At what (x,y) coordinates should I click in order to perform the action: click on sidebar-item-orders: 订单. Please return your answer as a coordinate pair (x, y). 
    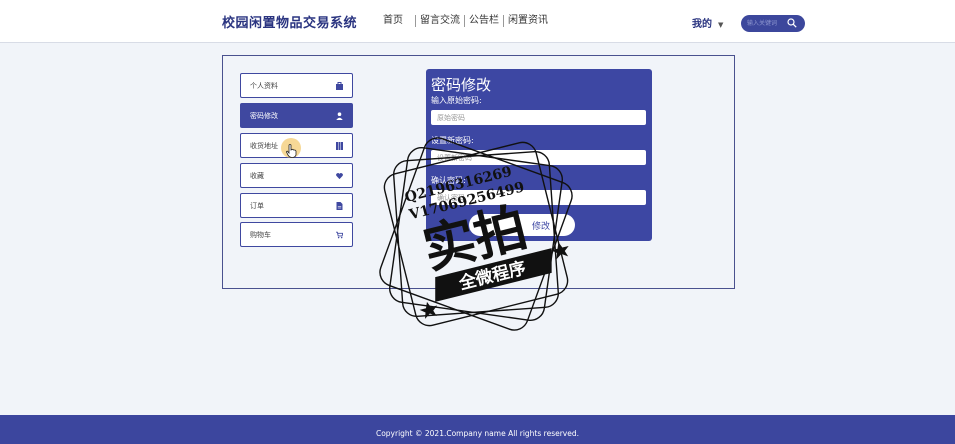
    Looking at the image, I should click on (296, 205).